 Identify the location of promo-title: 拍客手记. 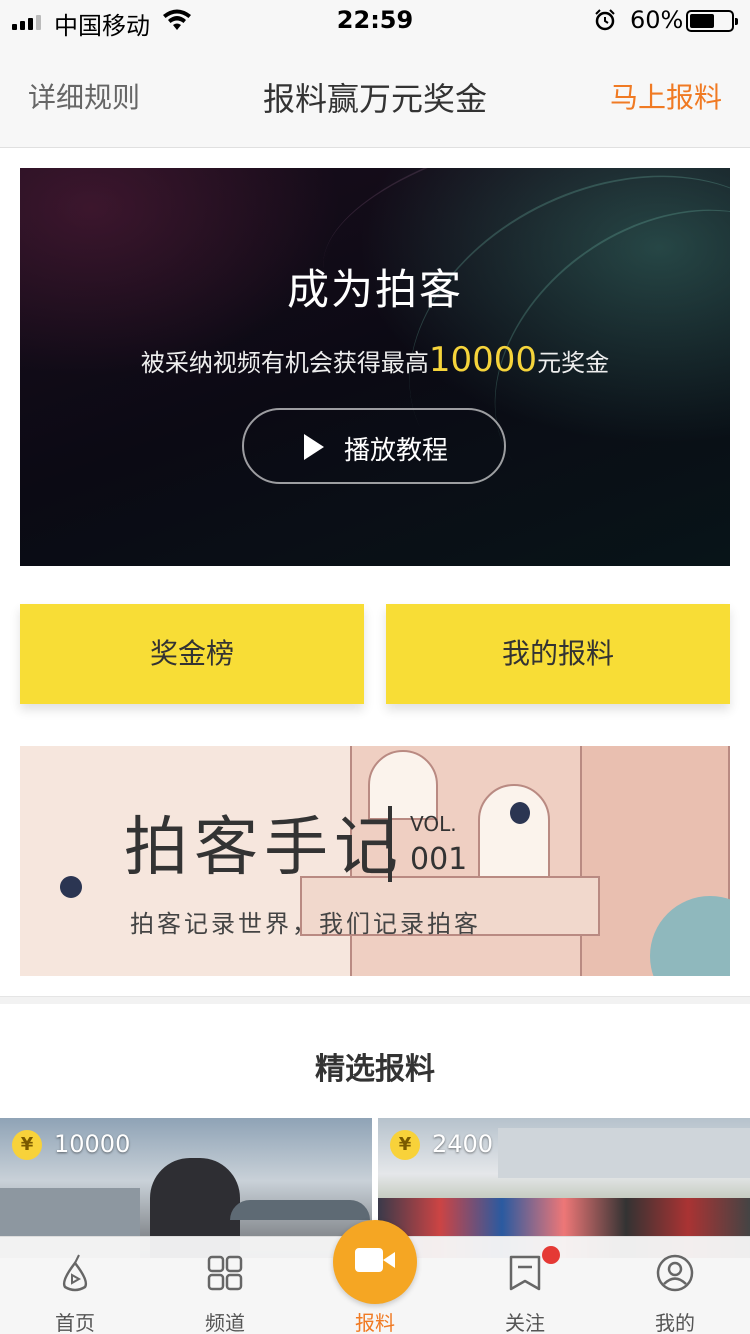
(264, 848).